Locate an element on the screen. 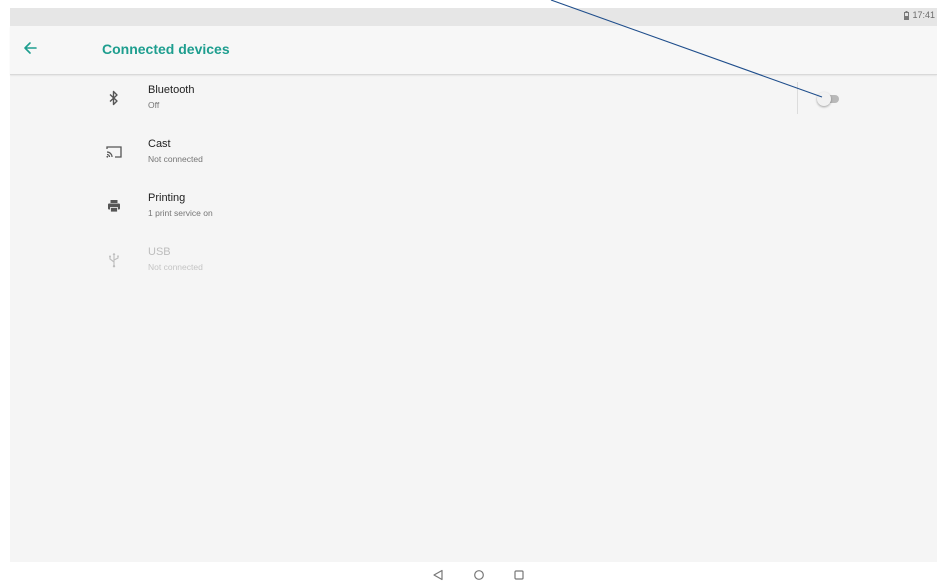 This screenshot has width=937, height=588. back-nav-icon is located at coordinates (438, 575).